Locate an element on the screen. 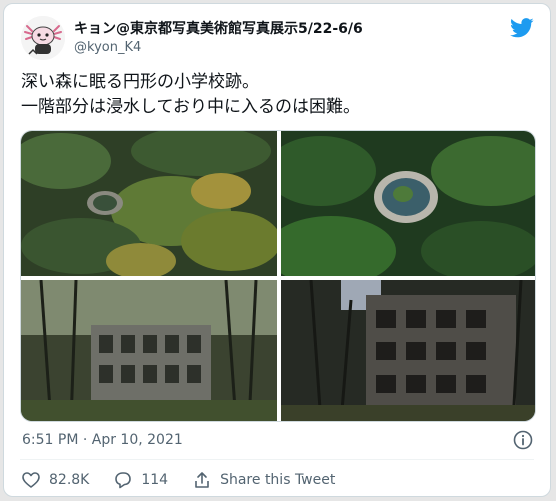  share-button: Share this Tweet is located at coordinates (263, 480).